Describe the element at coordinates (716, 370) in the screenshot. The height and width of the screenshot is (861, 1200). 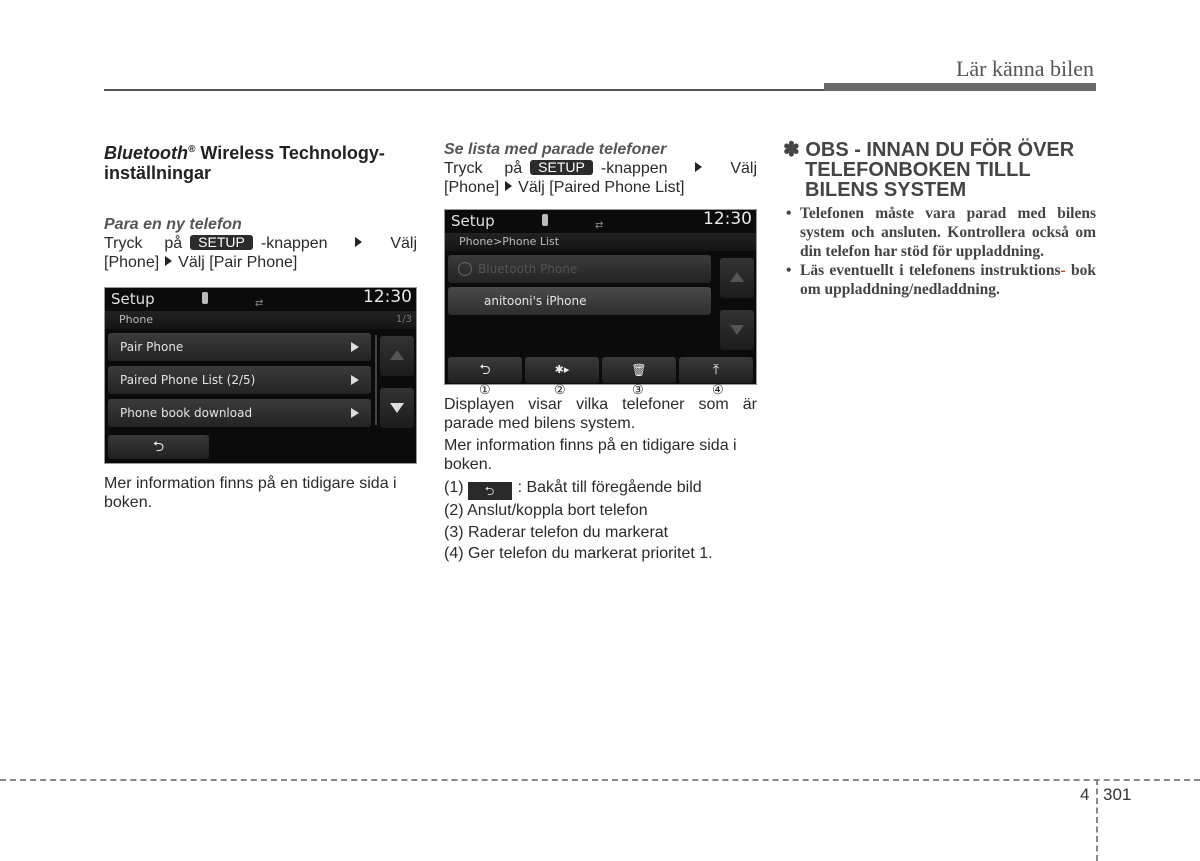
I see `priority-icon: ⤒` at that location.